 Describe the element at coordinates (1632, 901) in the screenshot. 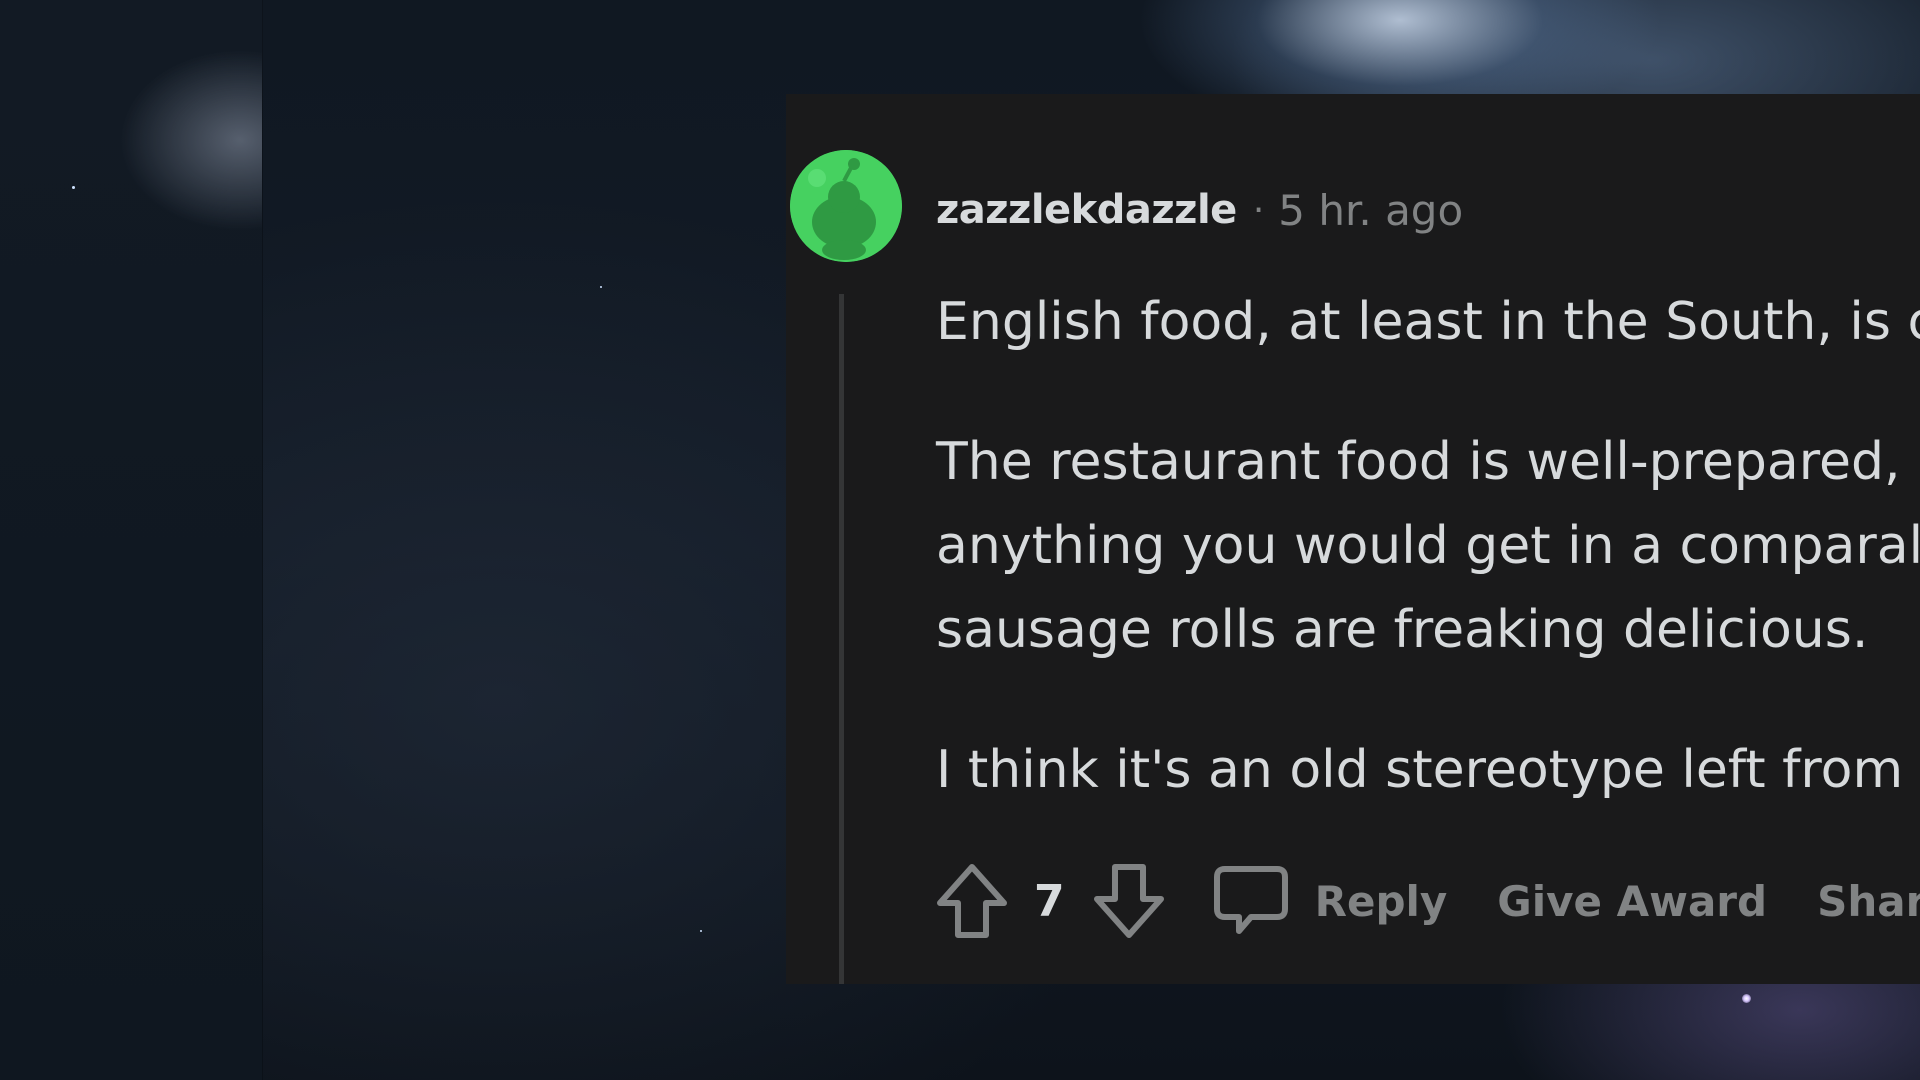

I see `give-award-button: Give Award` at that location.